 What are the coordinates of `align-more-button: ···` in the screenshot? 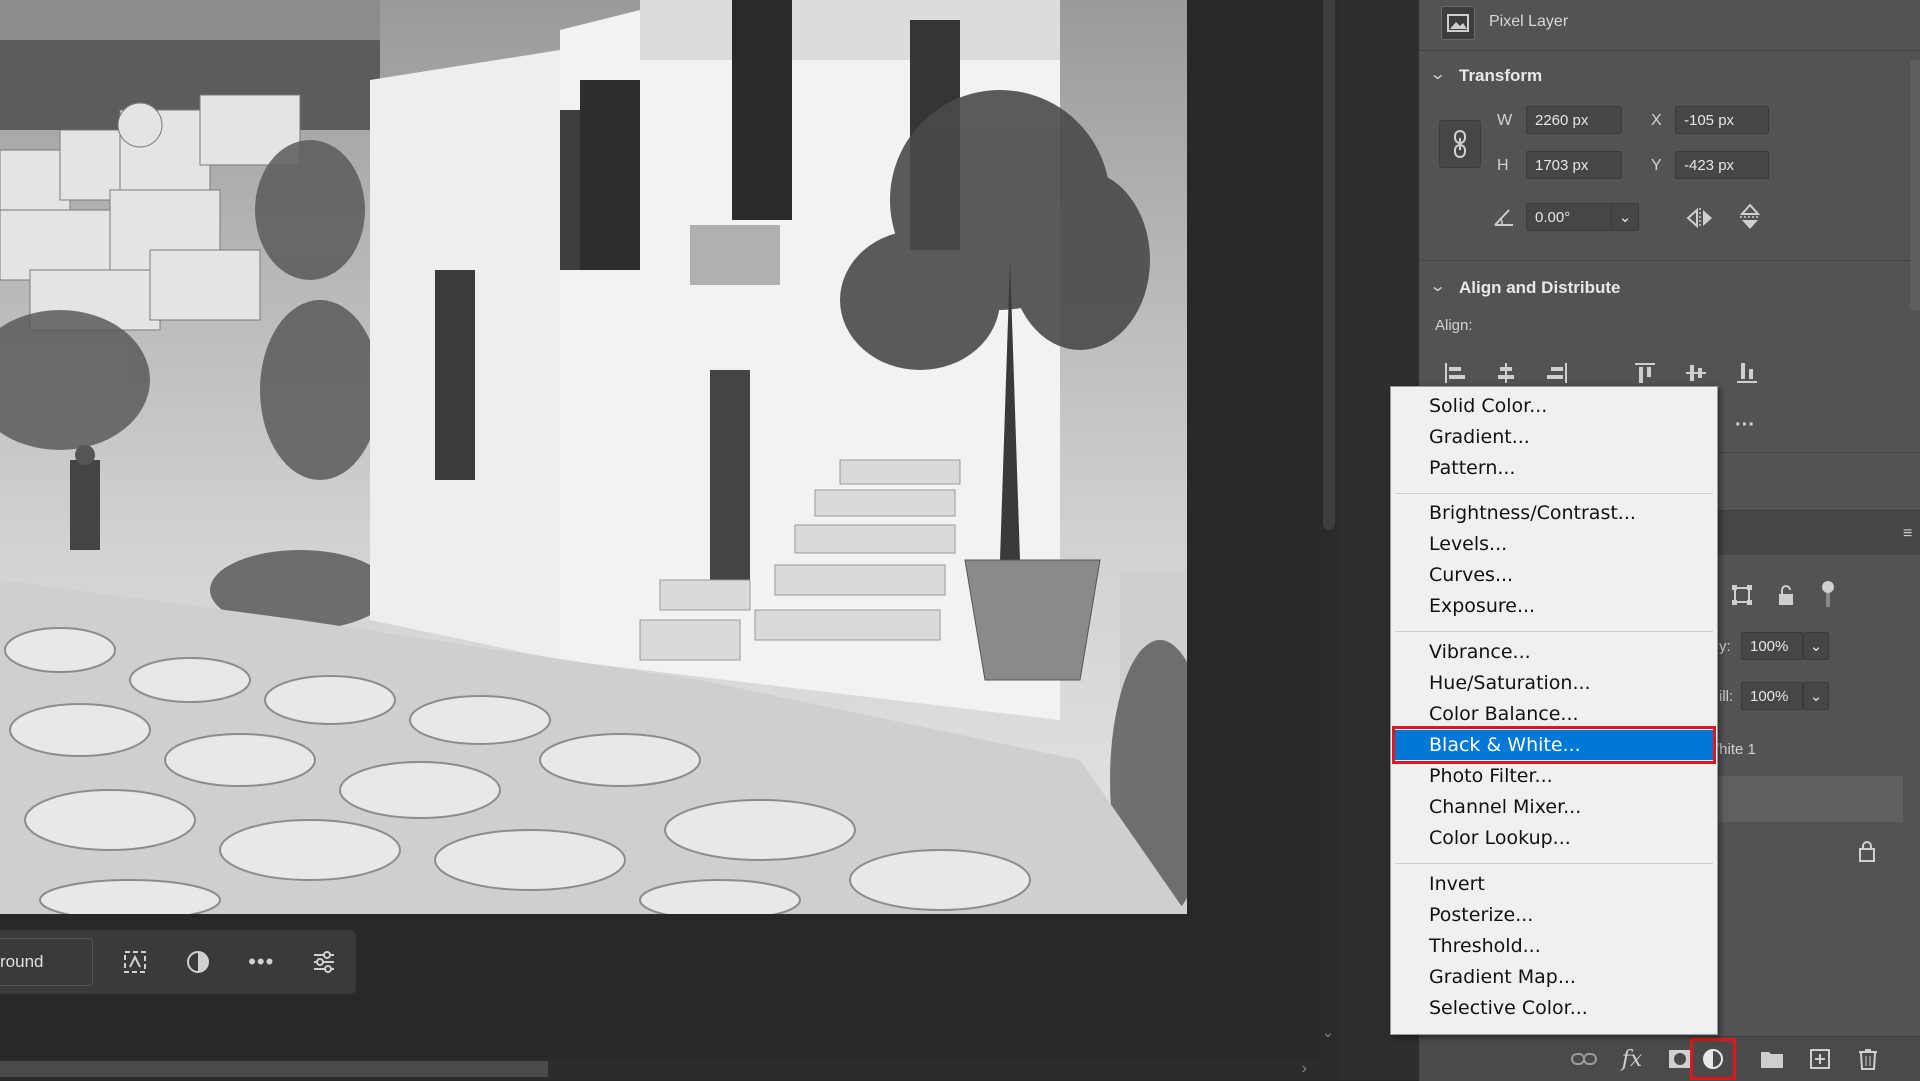 It's located at (1745, 425).